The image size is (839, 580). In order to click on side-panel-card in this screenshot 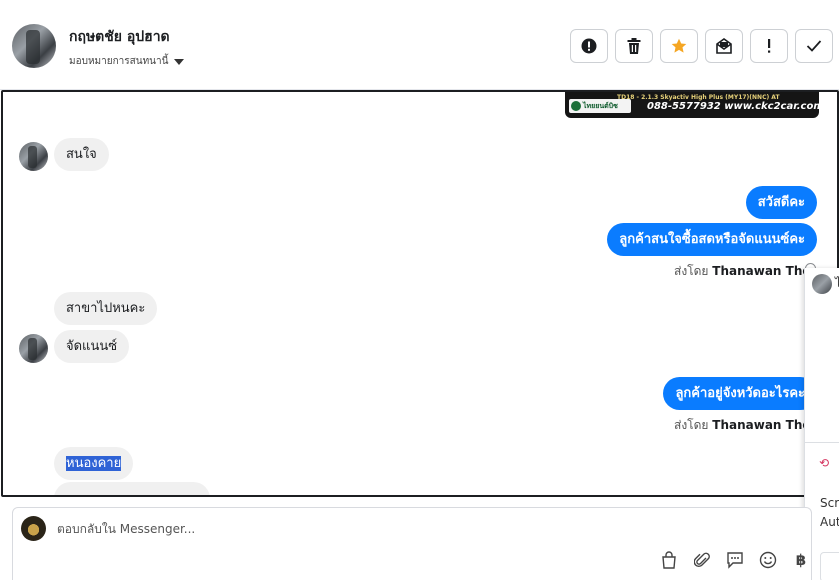, I will do `click(829, 566)`.